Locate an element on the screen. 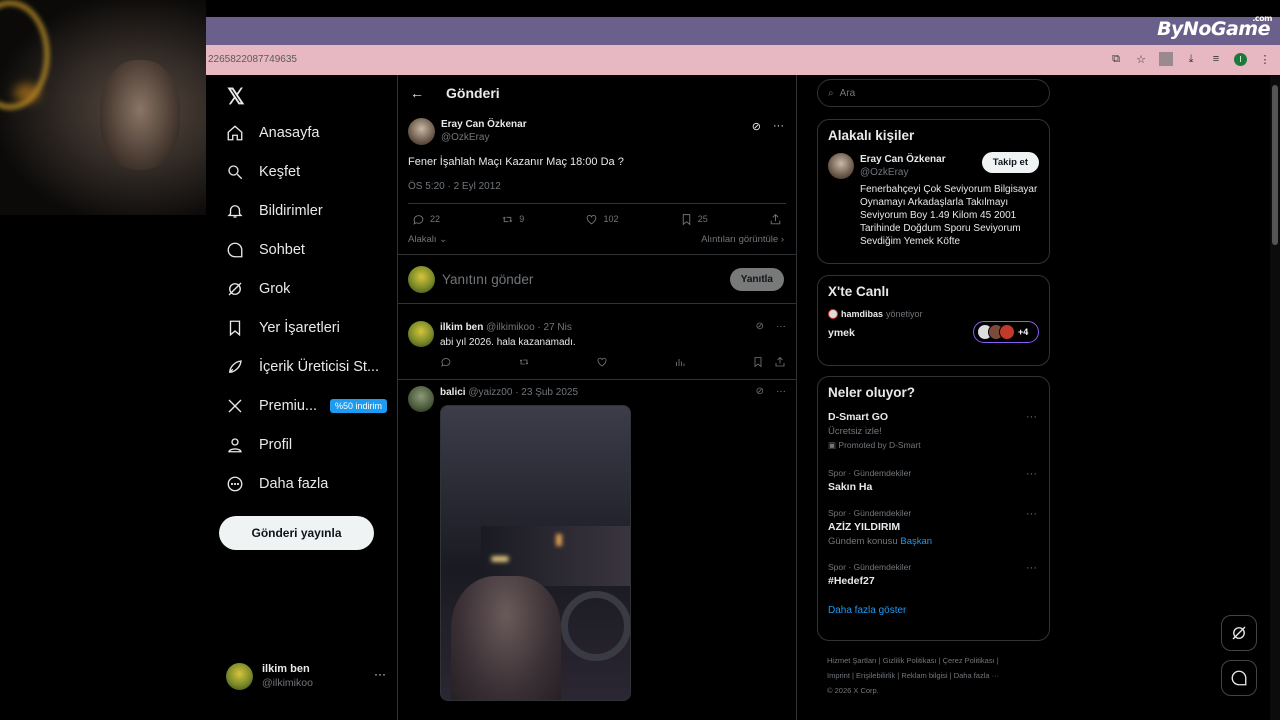 This screenshot has width=1280, height=720. star-icon: ☆ is located at coordinates (1141, 59).